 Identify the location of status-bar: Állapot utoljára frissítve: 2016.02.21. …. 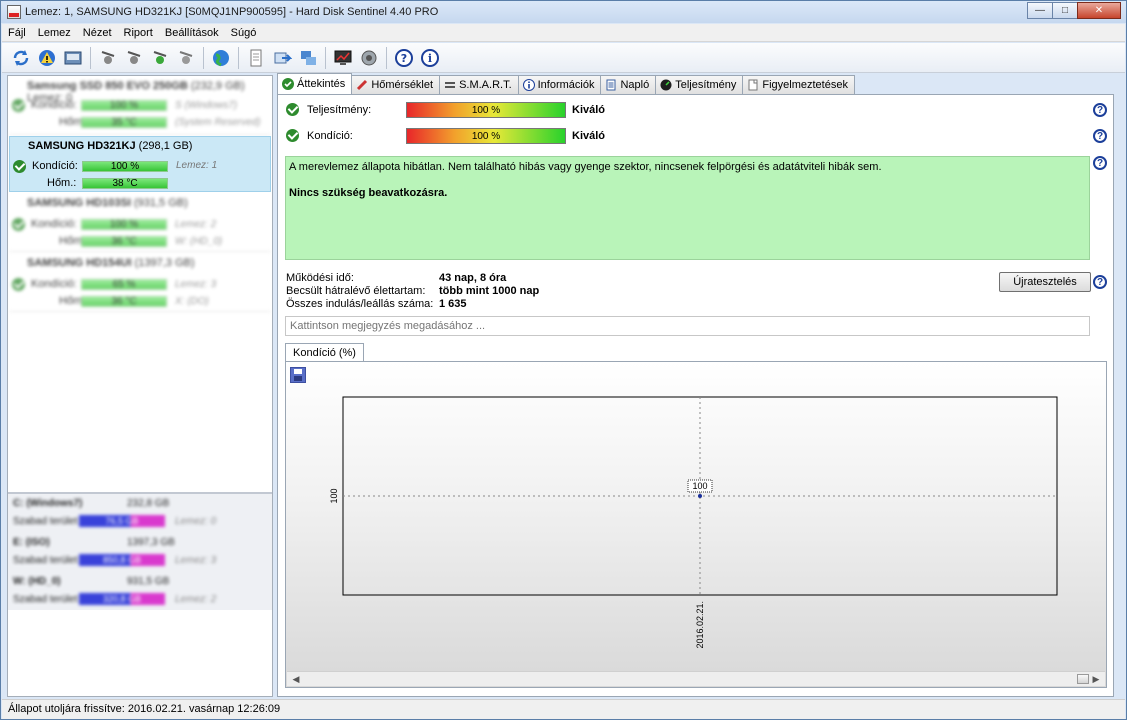
(563, 709).